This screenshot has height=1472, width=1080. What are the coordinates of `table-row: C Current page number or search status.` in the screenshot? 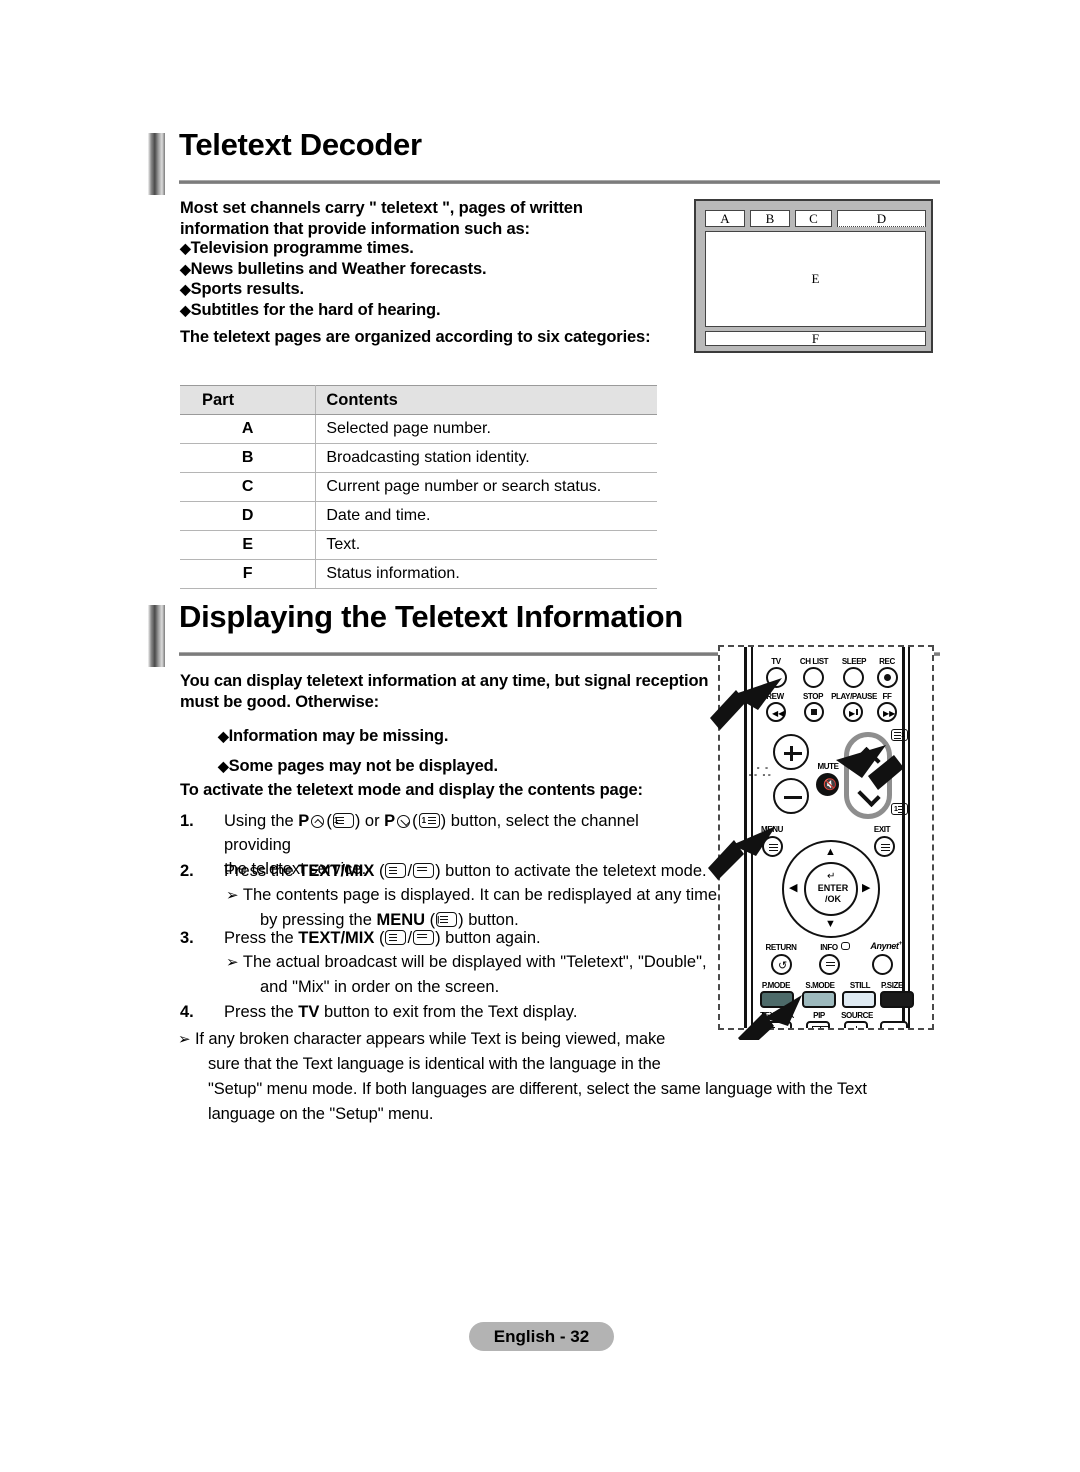 It's located at (418, 487).